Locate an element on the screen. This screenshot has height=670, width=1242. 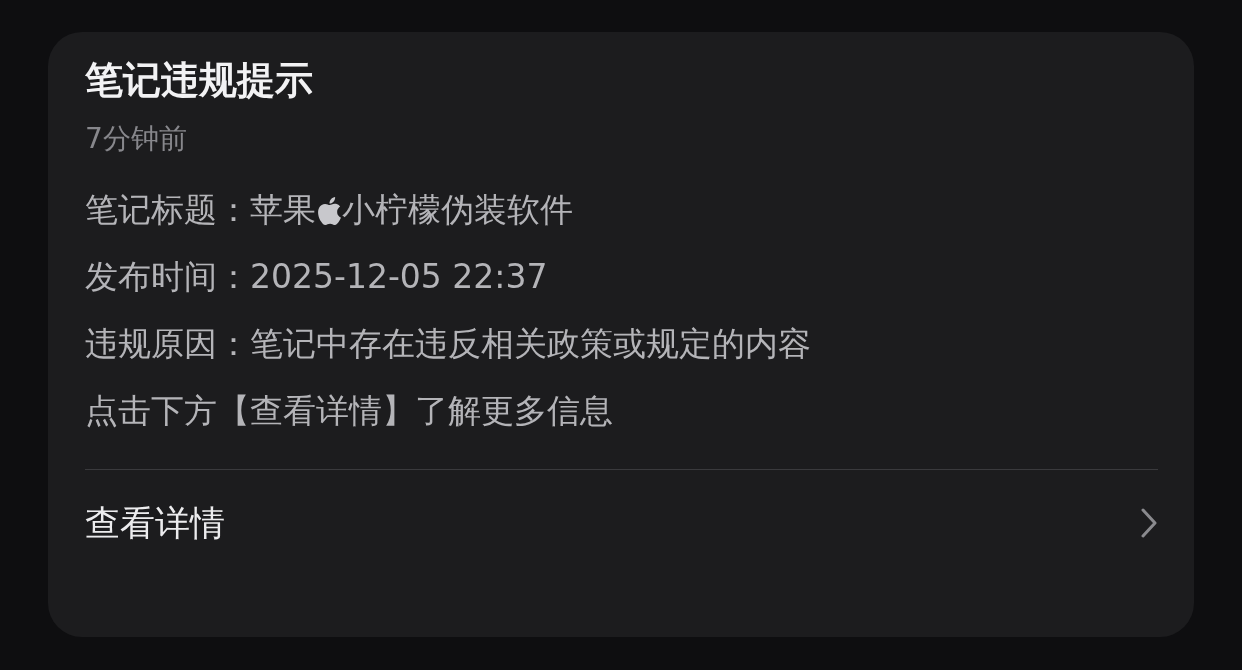
detail-text: 点击下方【查看详情】了解更多信息 is located at coordinates (349, 410).